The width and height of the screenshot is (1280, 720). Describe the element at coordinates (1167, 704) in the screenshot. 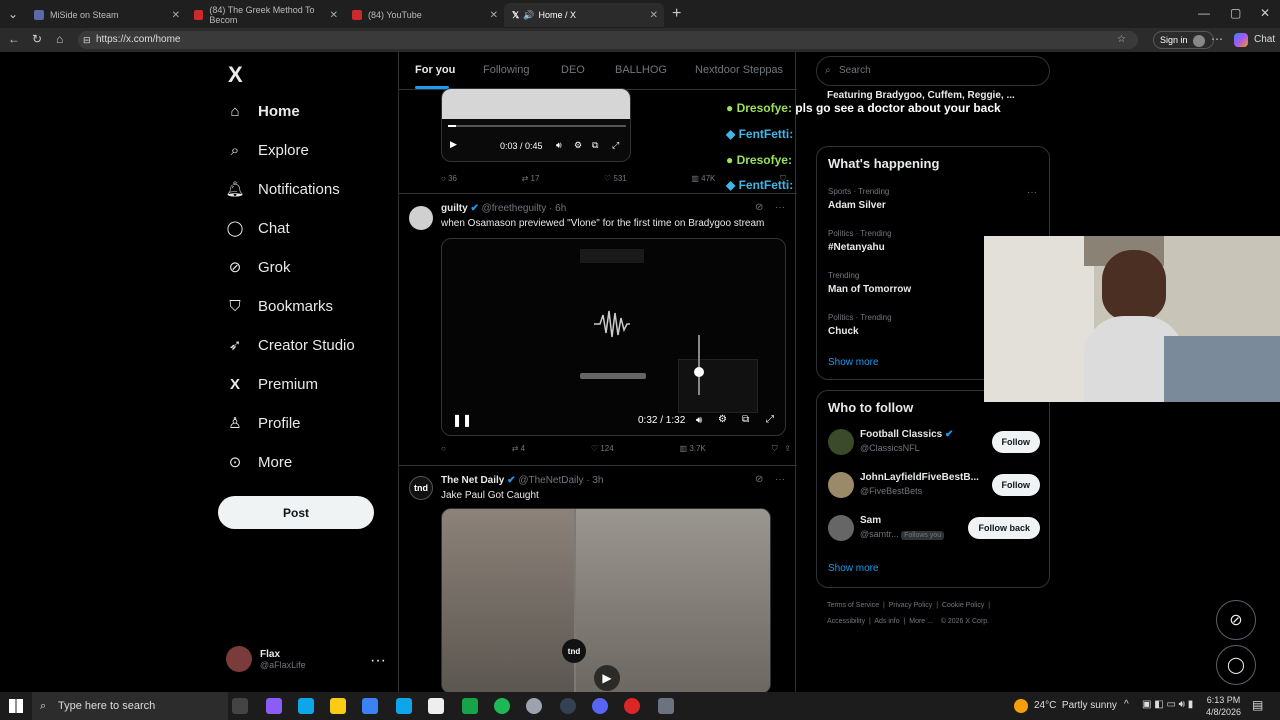

I see `tray-icons: ▣ ◧ ▭ 🔊︎ ▮` at that location.